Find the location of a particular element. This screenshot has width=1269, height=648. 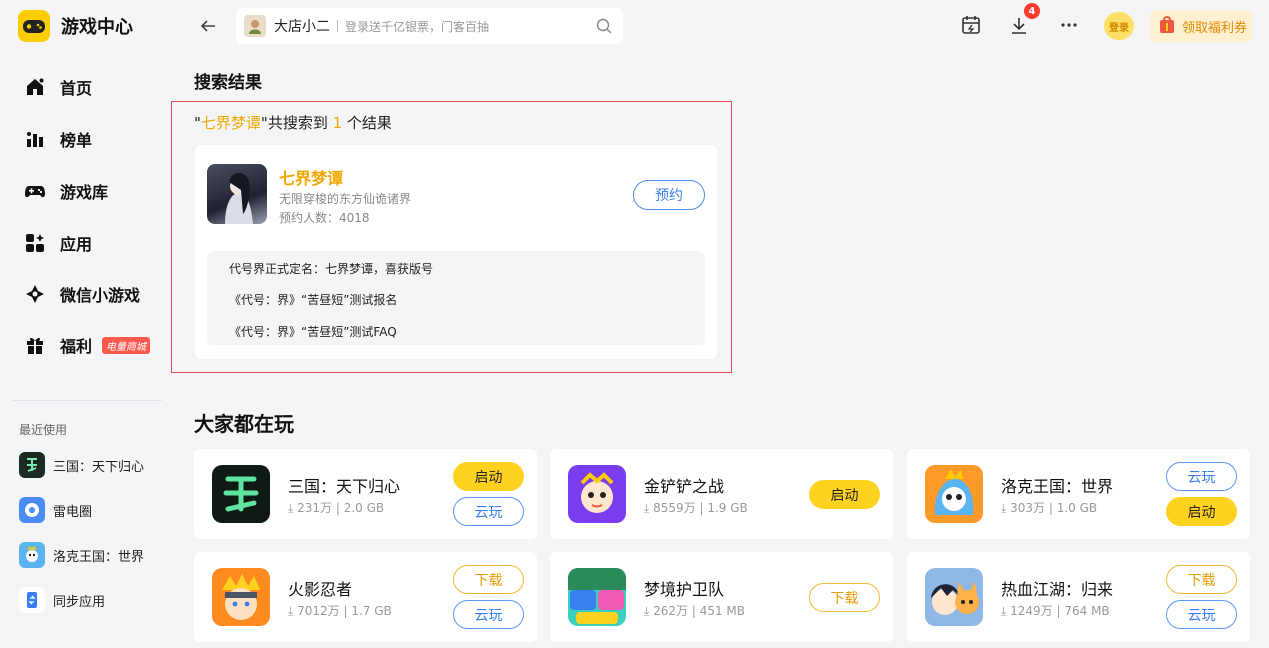

game-thumbnail is located at coordinates (237, 194).